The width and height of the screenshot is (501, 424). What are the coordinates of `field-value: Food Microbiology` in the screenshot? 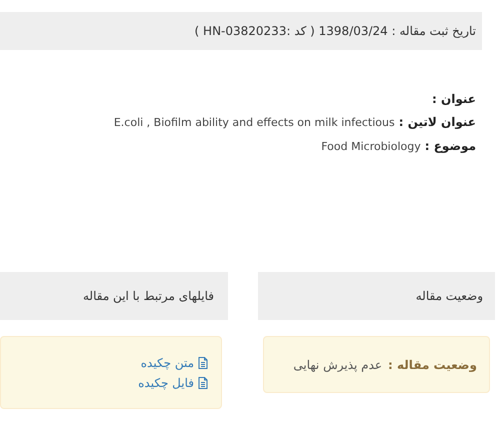 It's located at (371, 146).